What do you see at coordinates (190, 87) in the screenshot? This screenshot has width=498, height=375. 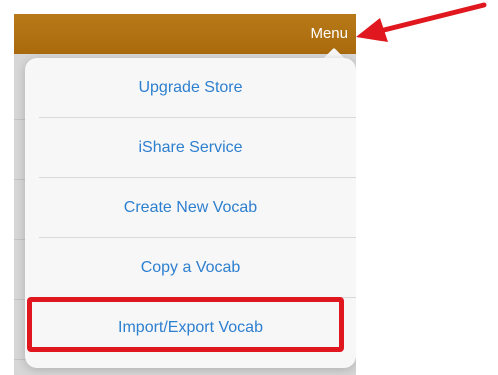 I see `menu-item-upgrade-store: Upgrade Store` at bounding box center [190, 87].